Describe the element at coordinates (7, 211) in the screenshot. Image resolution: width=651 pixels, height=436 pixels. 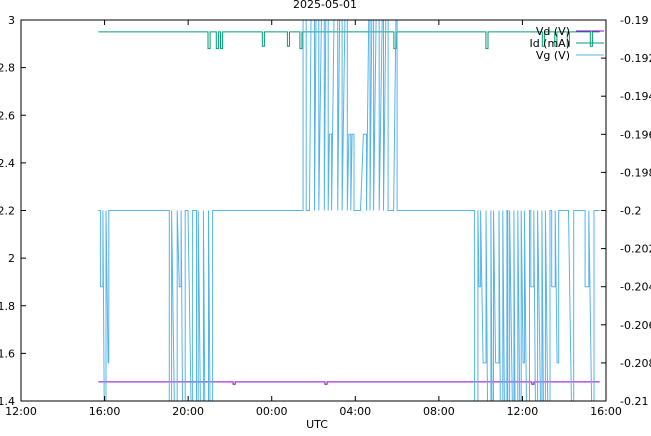
I see `y-left-tick-label: 2.2` at that location.